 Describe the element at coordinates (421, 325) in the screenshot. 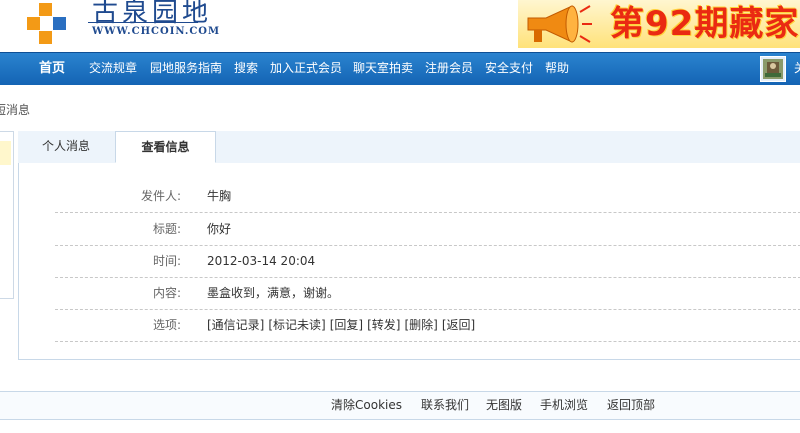

I see `delete-link: [删除]` at that location.